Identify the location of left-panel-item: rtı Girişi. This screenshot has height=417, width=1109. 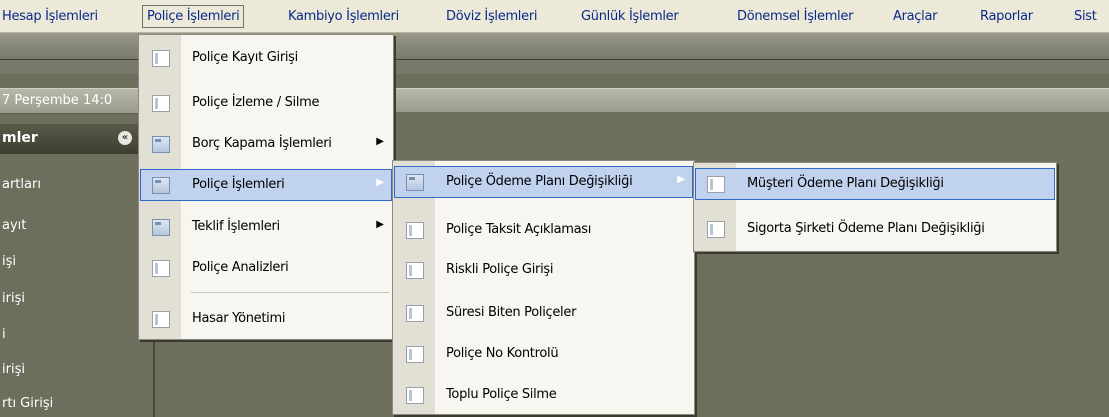
(27, 403).